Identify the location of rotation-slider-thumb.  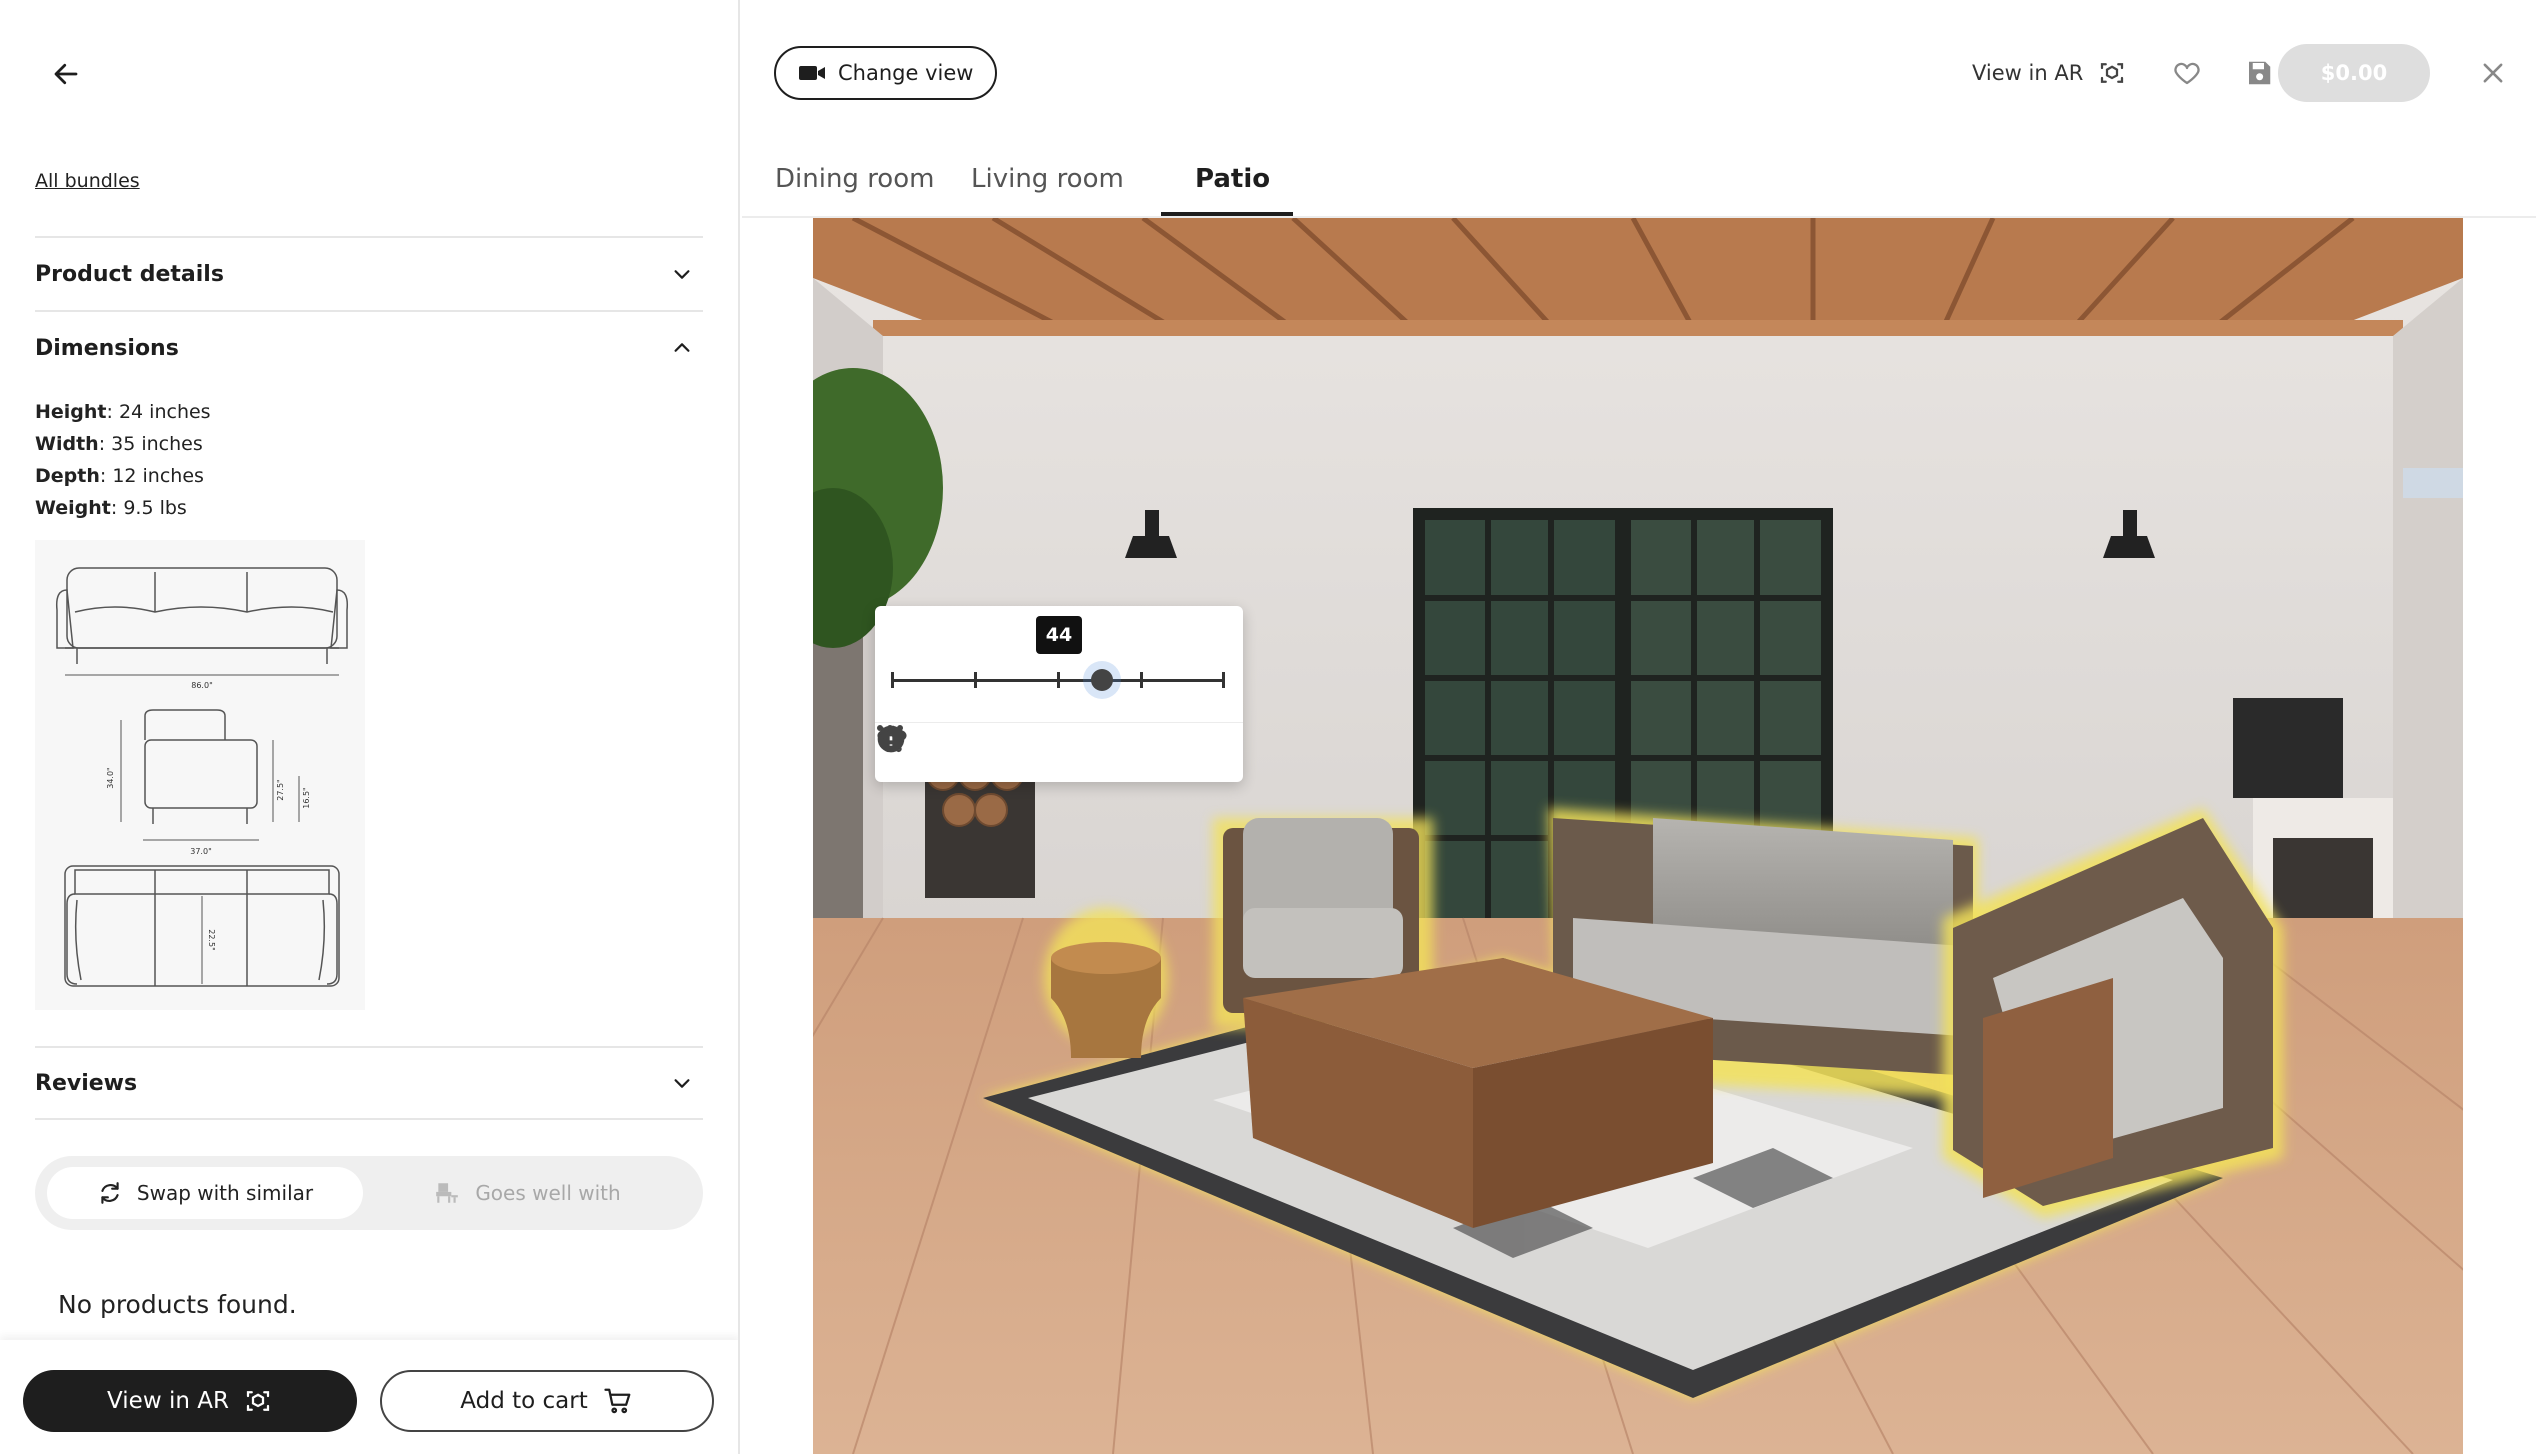
(1102, 680).